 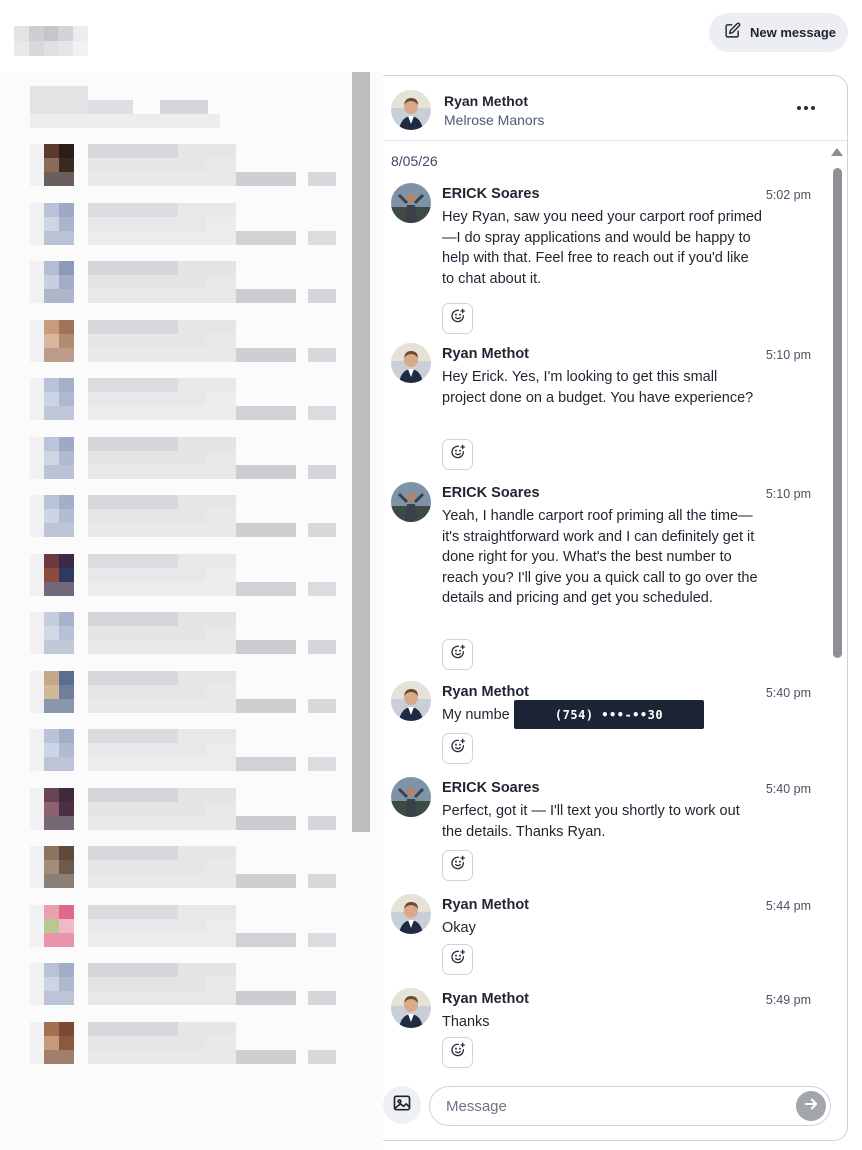 What do you see at coordinates (788, 906) in the screenshot?
I see `message-time: 5:44 pm` at bounding box center [788, 906].